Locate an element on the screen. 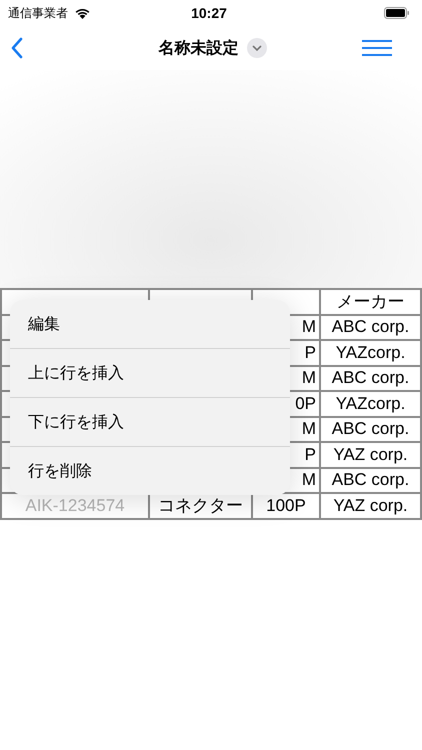  column-header: メーカー is located at coordinates (370, 301).